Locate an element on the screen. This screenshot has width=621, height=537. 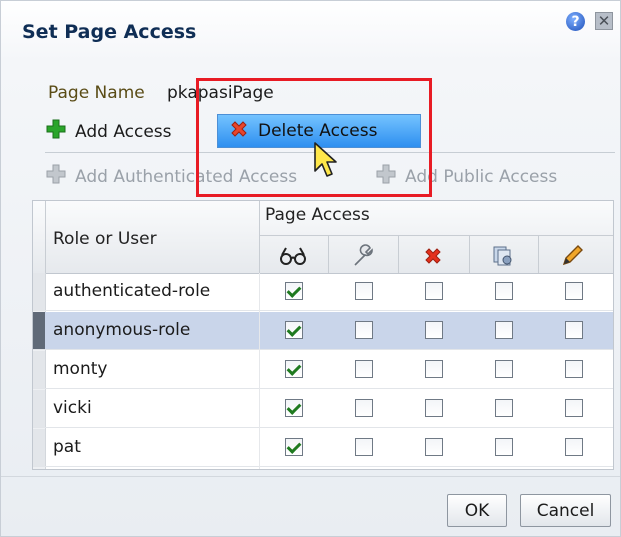
delete-icon is located at coordinates (433, 256).